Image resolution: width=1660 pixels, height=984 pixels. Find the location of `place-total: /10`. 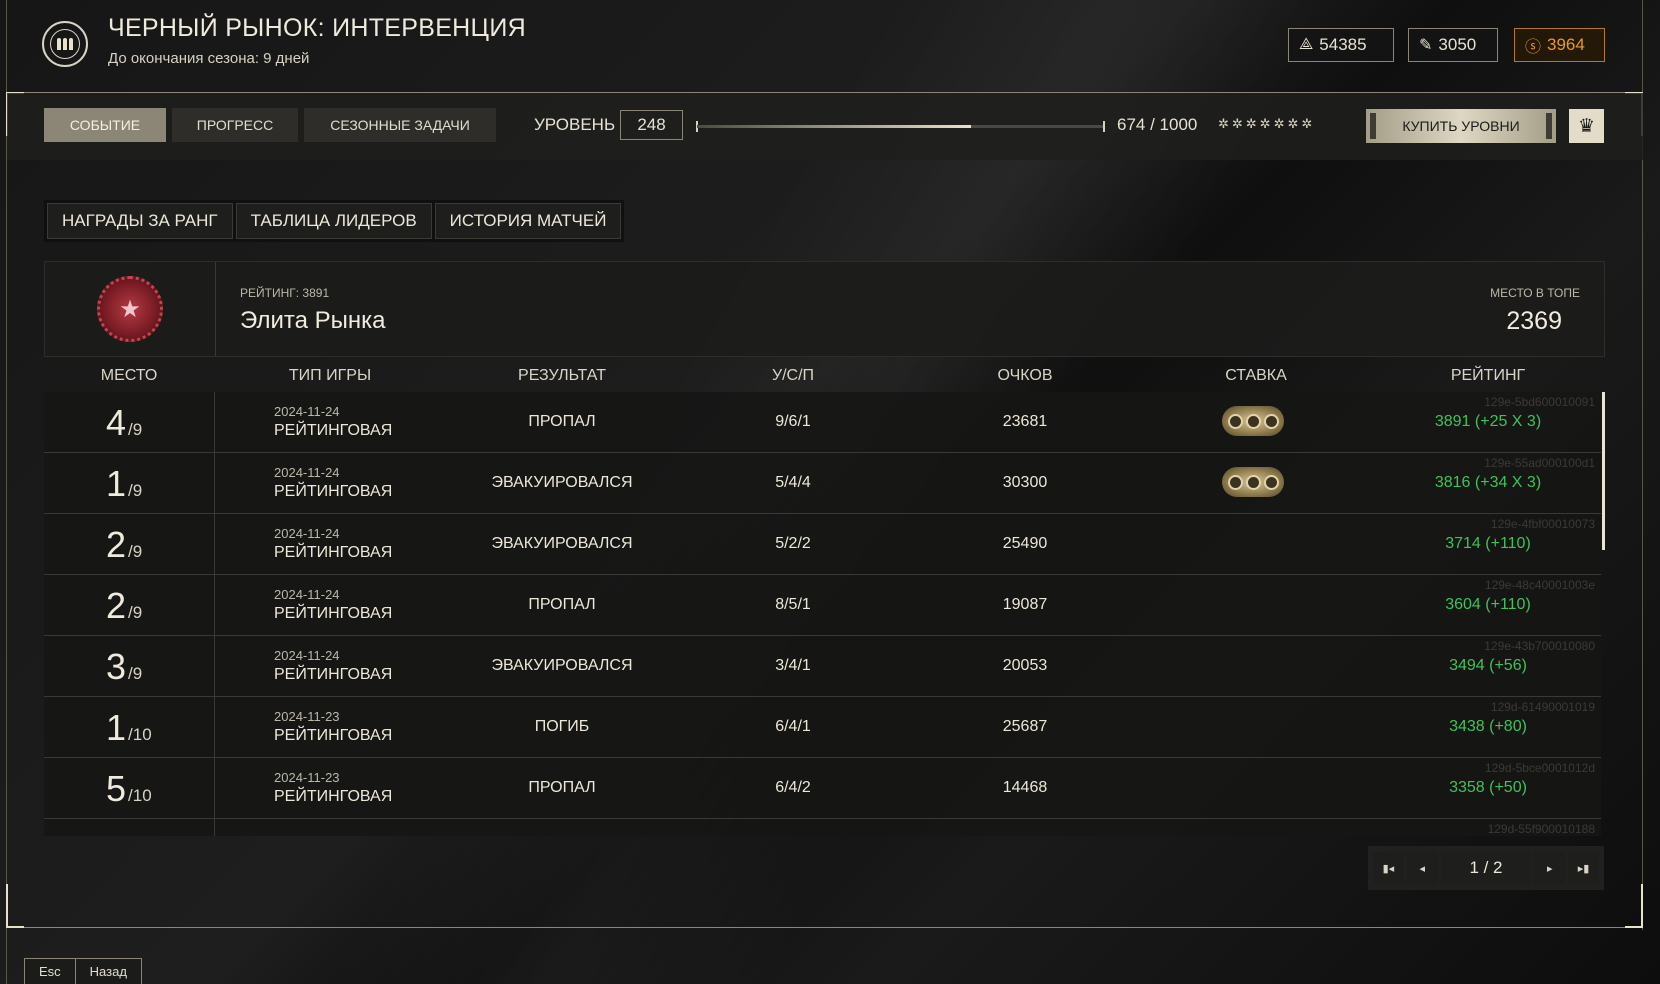

place-total: /10 is located at coordinates (140, 734).